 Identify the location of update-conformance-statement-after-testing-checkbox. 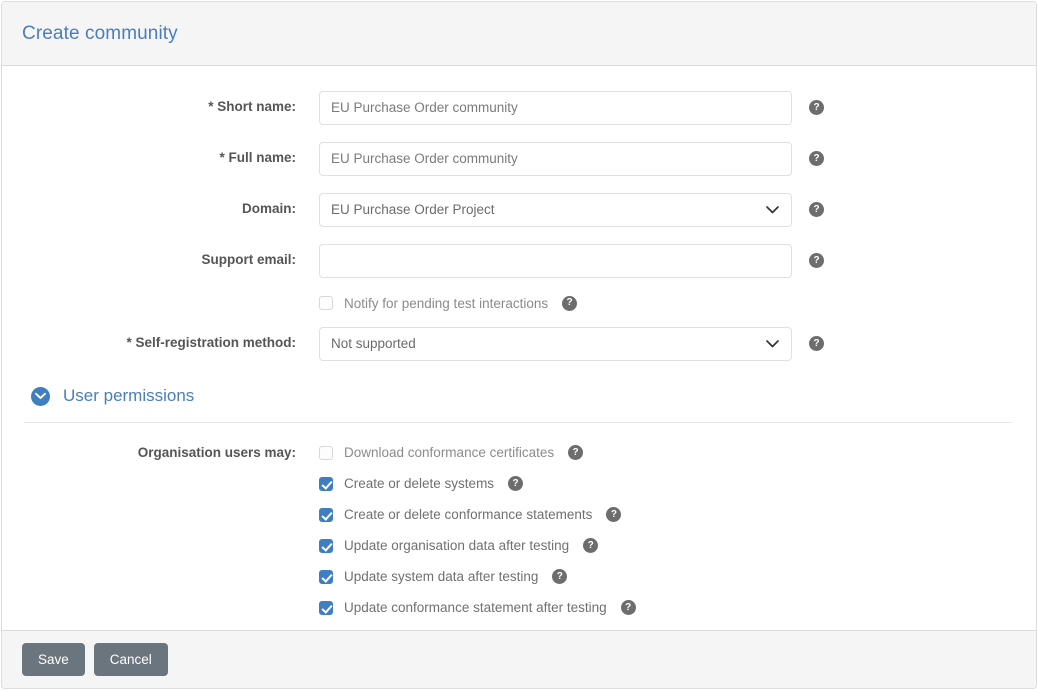
(326, 607).